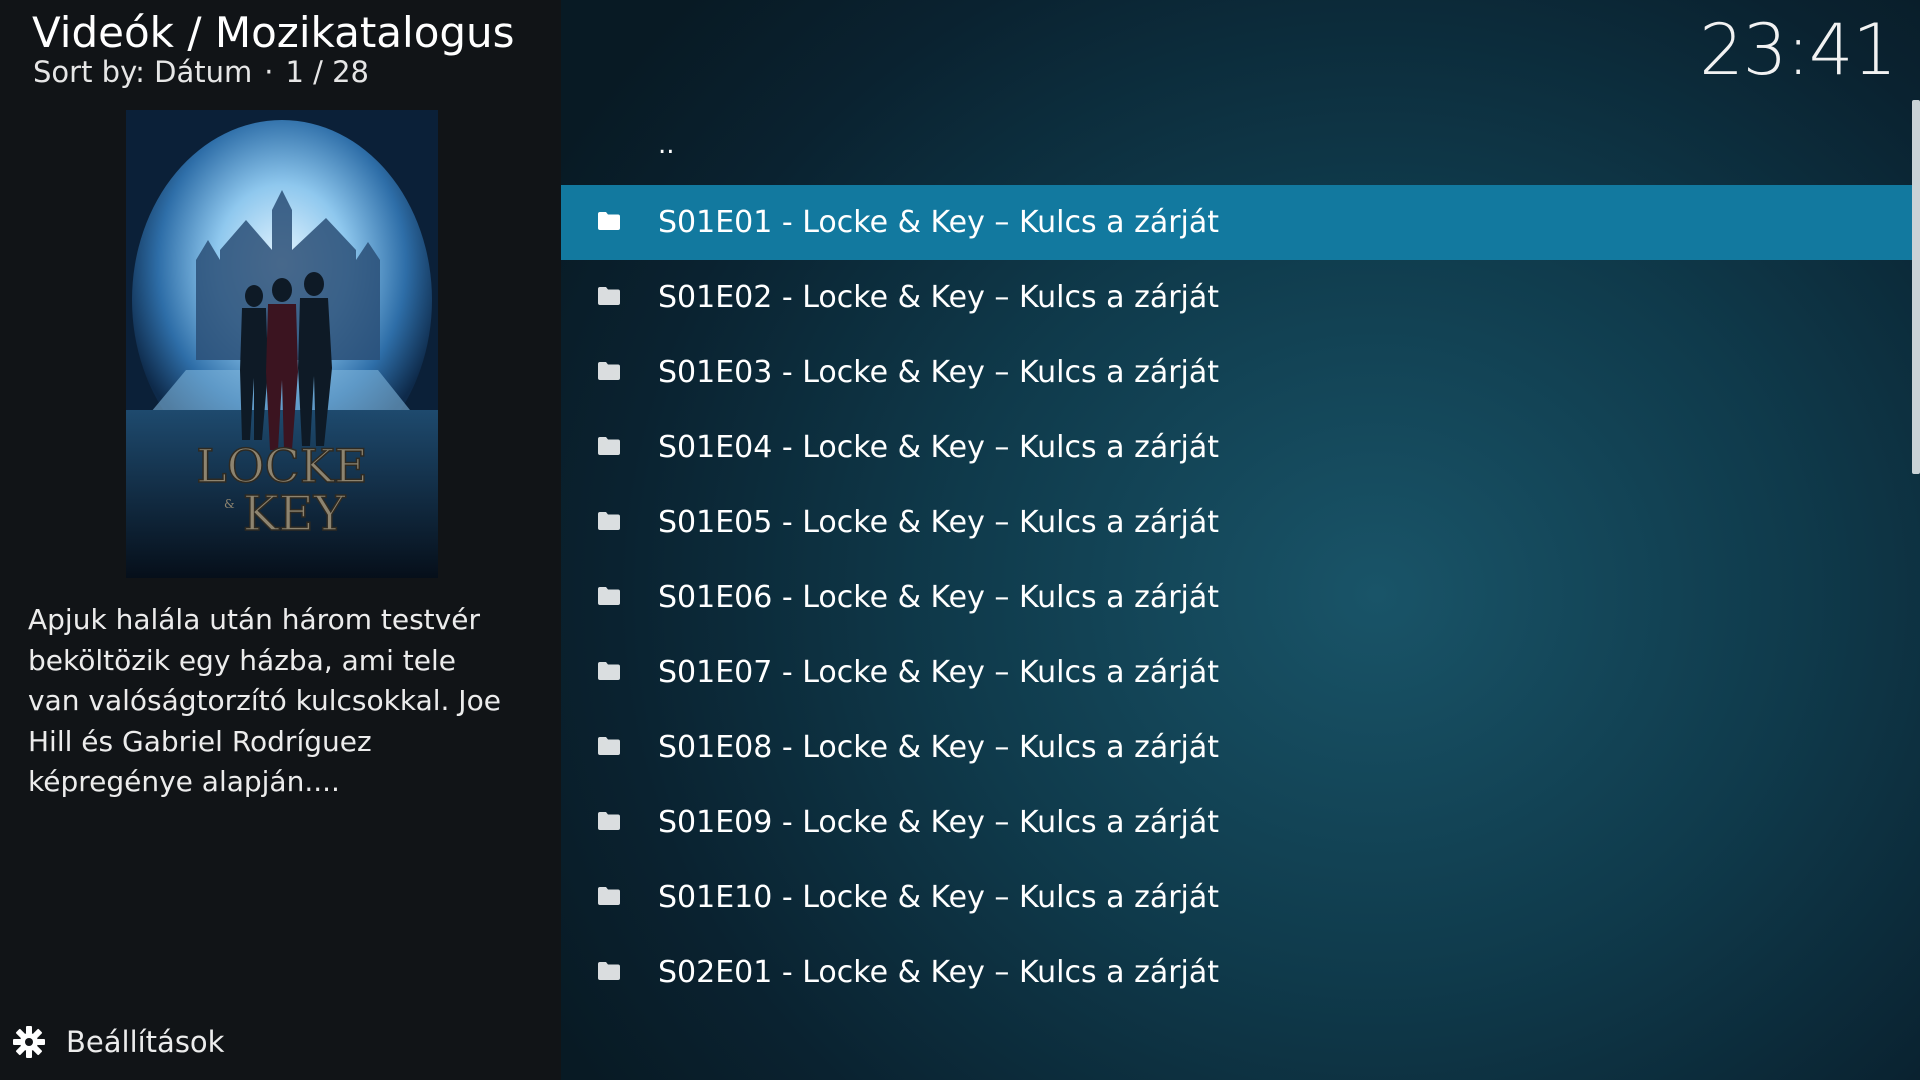 This screenshot has width=1920, height=1080. Describe the element at coordinates (1237, 747) in the screenshot. I see `list-item: S01E08 - Locke & Key – Kulcs a zárját` at that location.